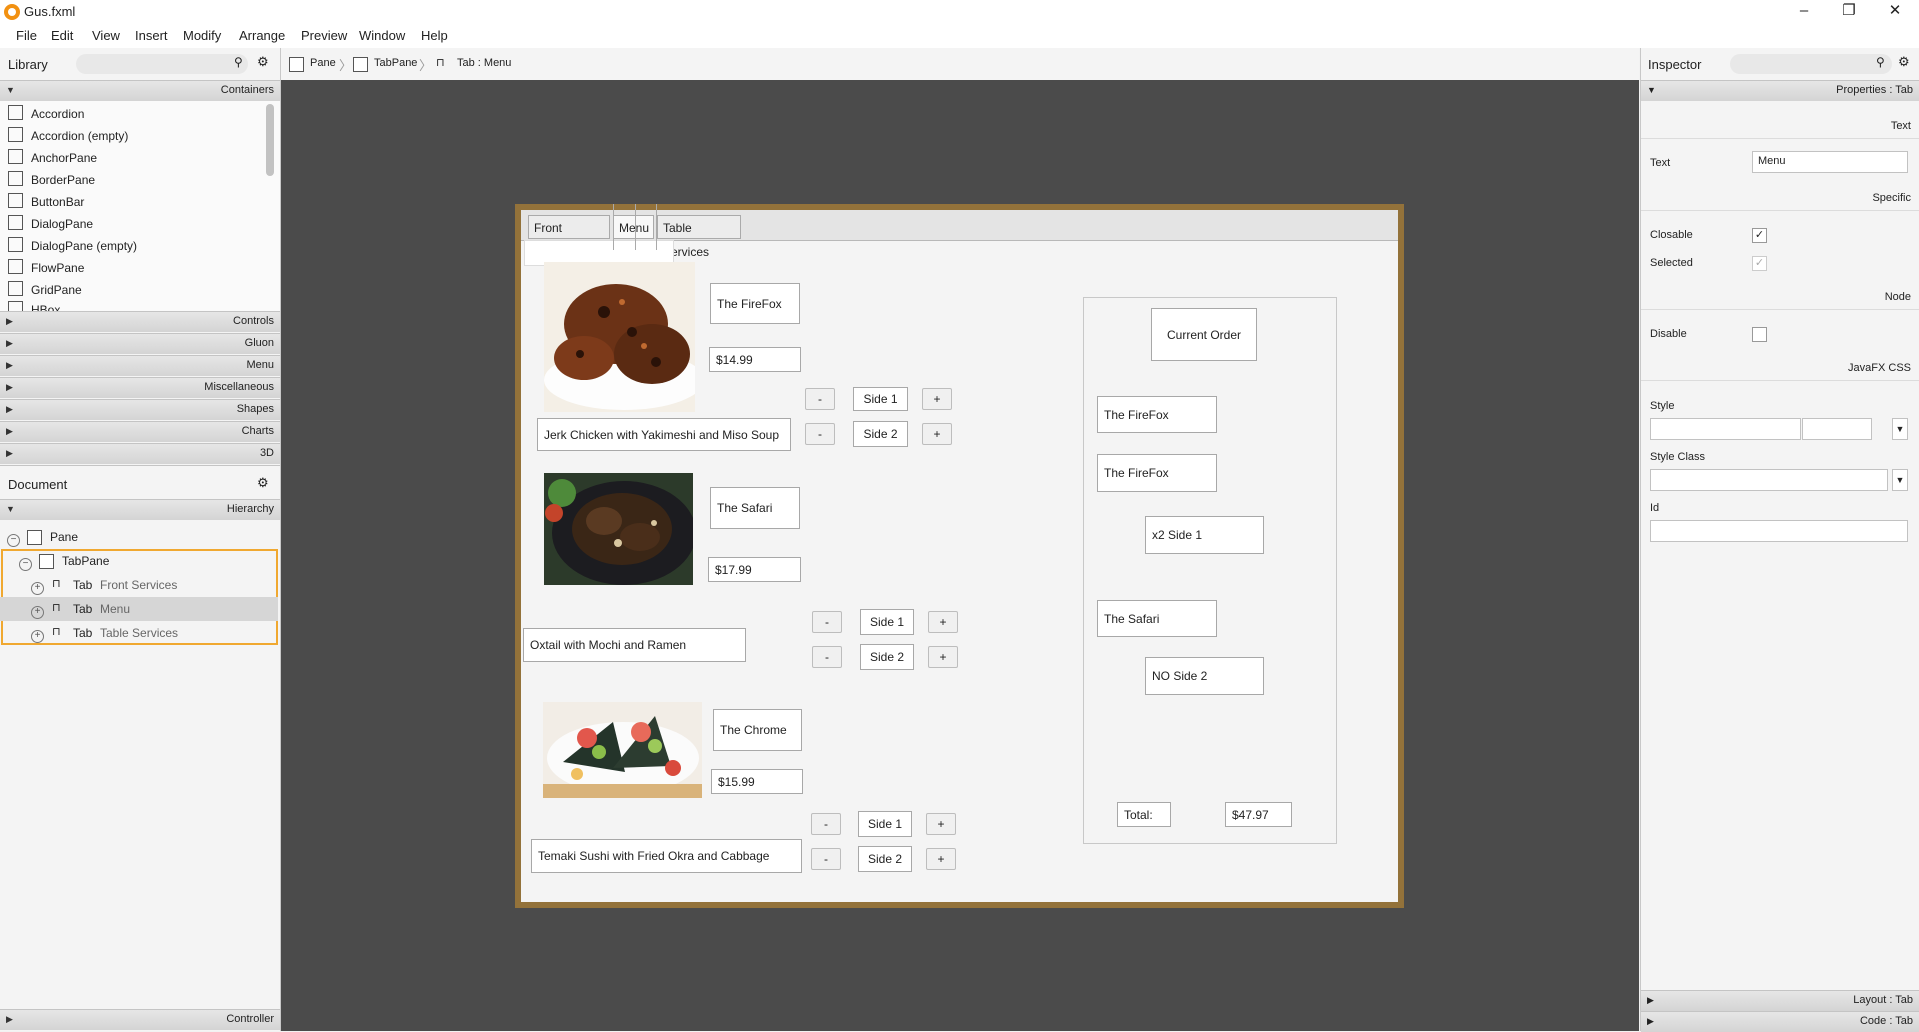 This screenshot has height=1032, width=1919. I want to click on menu-view: View, so click(106, 35).